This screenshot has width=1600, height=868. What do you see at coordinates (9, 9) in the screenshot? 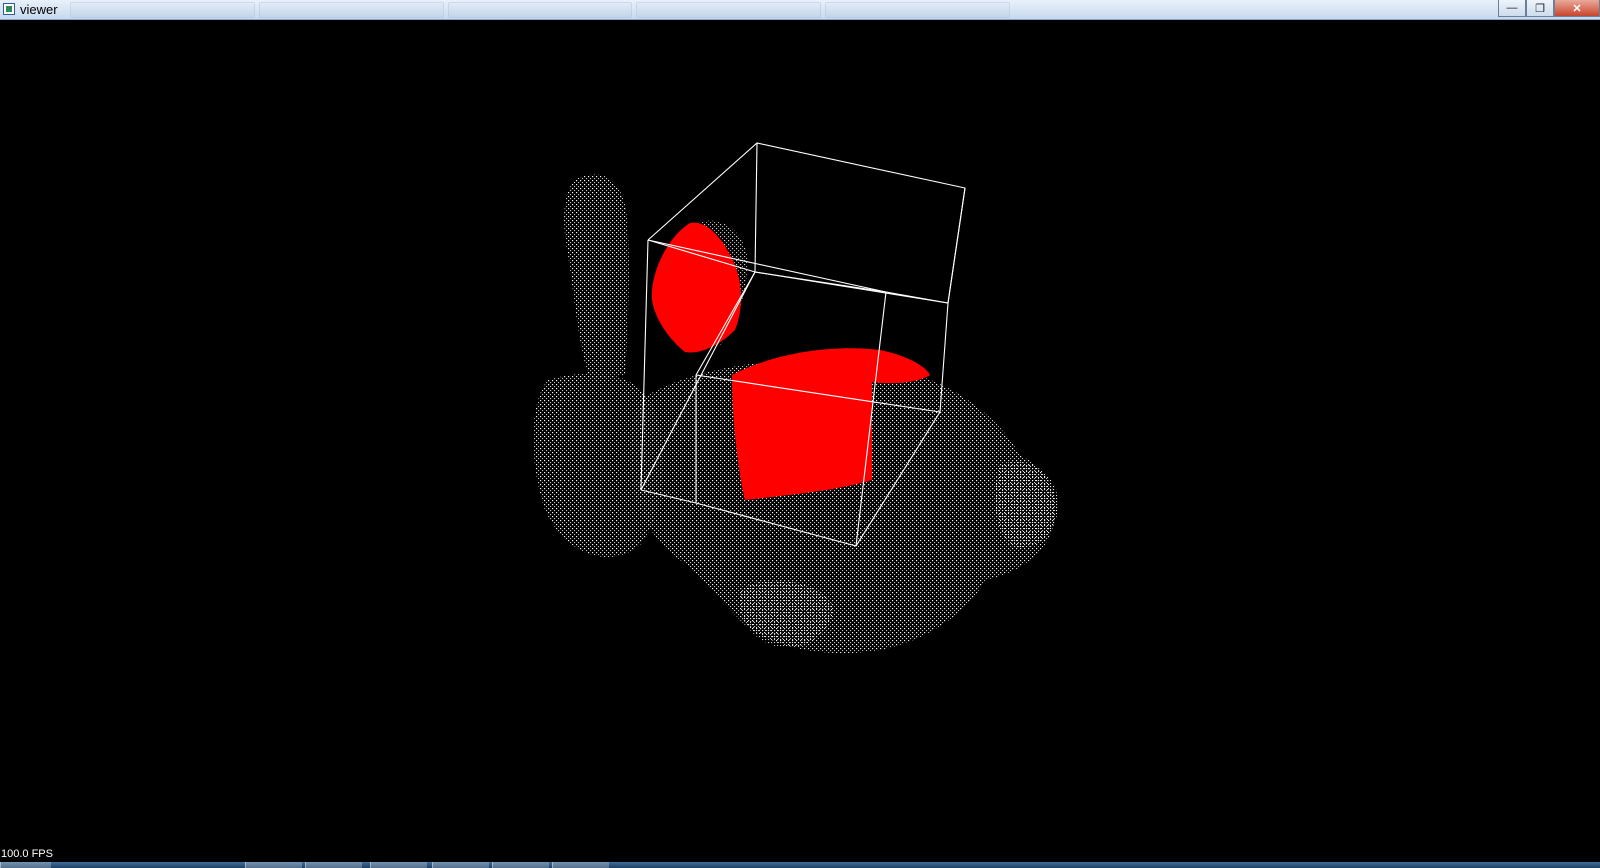
I see `app-icon` at bounding box center [9, 9].